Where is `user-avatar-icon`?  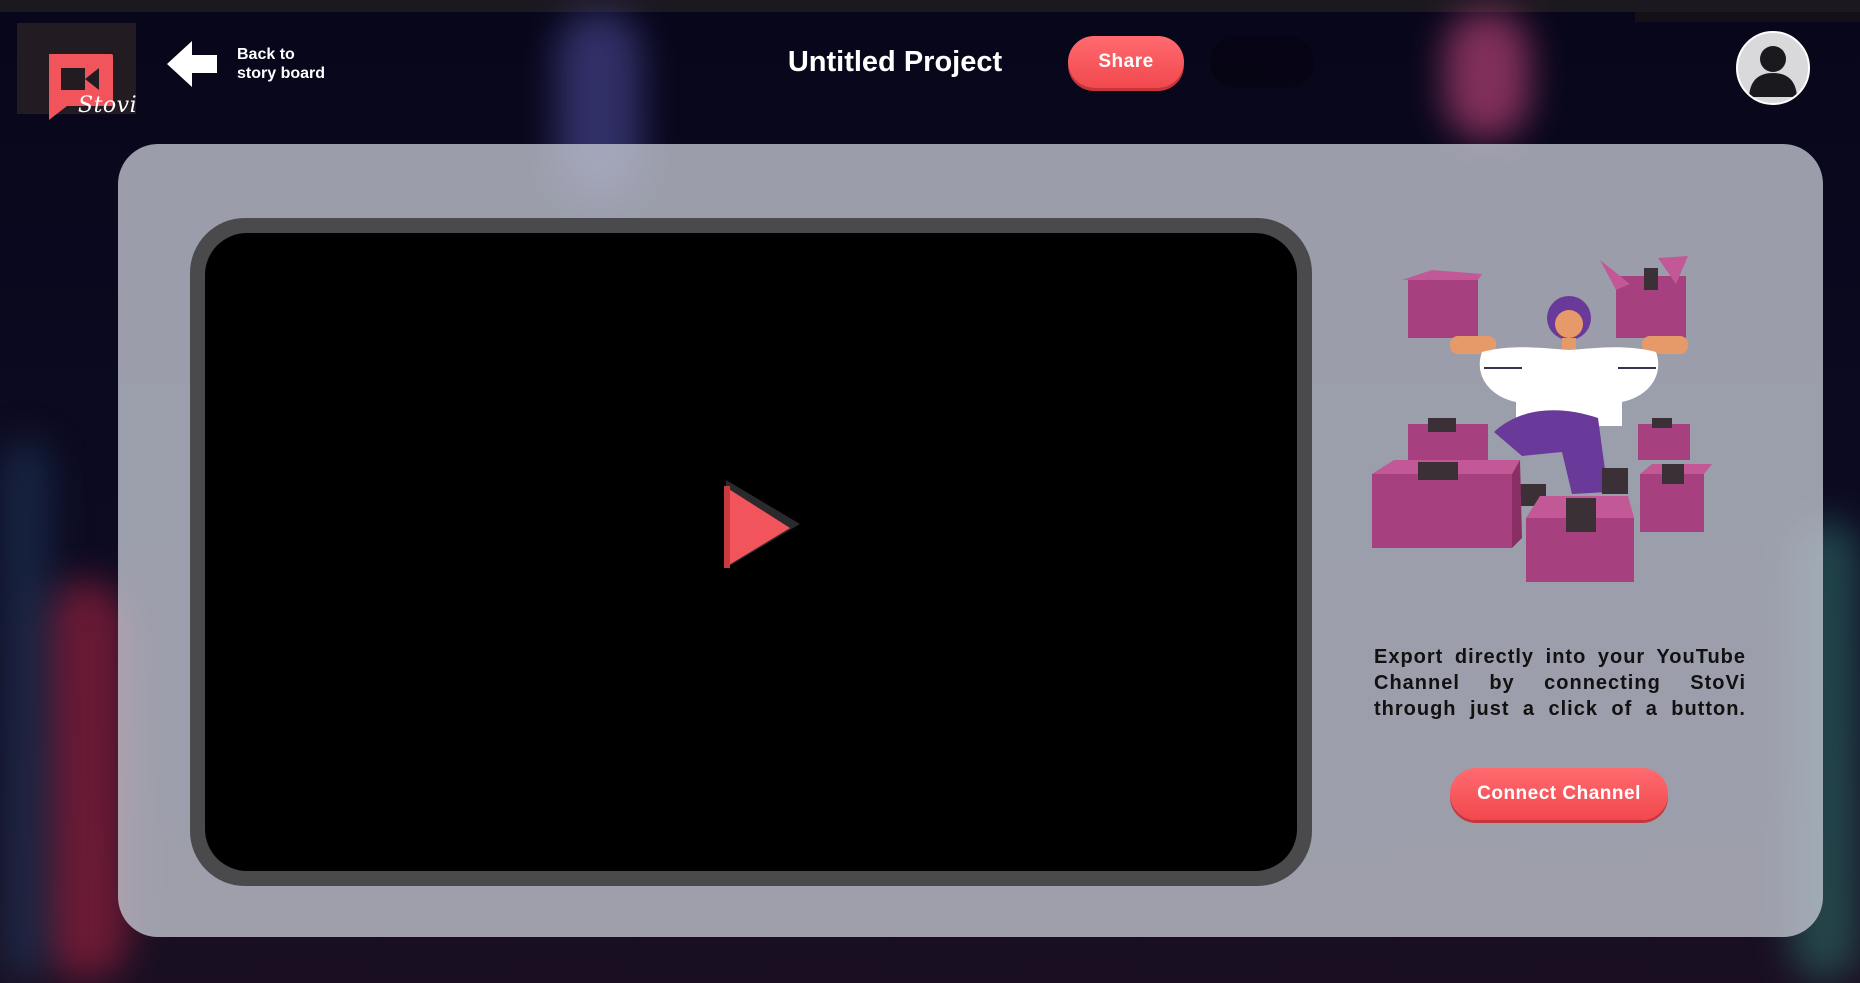
user-avatar-icon is located at coordinates (1773, 71).